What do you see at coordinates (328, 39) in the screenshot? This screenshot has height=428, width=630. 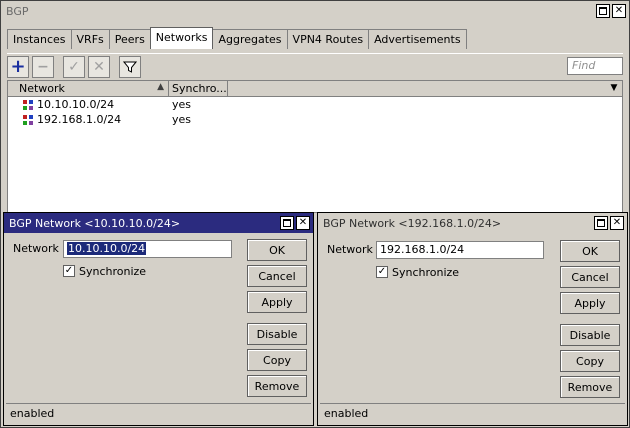 I see `tab-vpn4-routes: VPN4 Routes` at bounding box center [328, 39].